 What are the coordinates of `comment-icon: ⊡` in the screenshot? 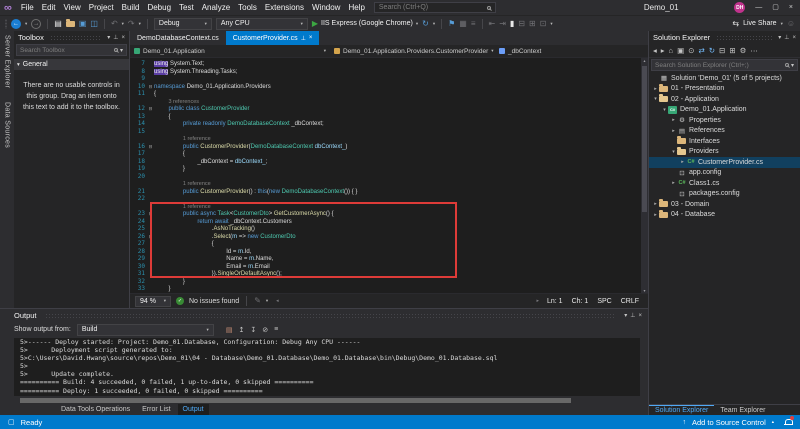 It's located at (543, 24).